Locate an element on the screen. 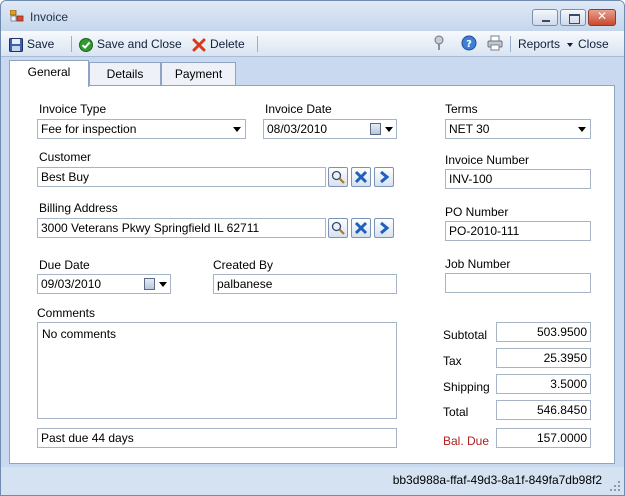 The height and width of the screenshot is (496, 625). balance-due-label: Bal. Due is located at coordinates (466, 441).